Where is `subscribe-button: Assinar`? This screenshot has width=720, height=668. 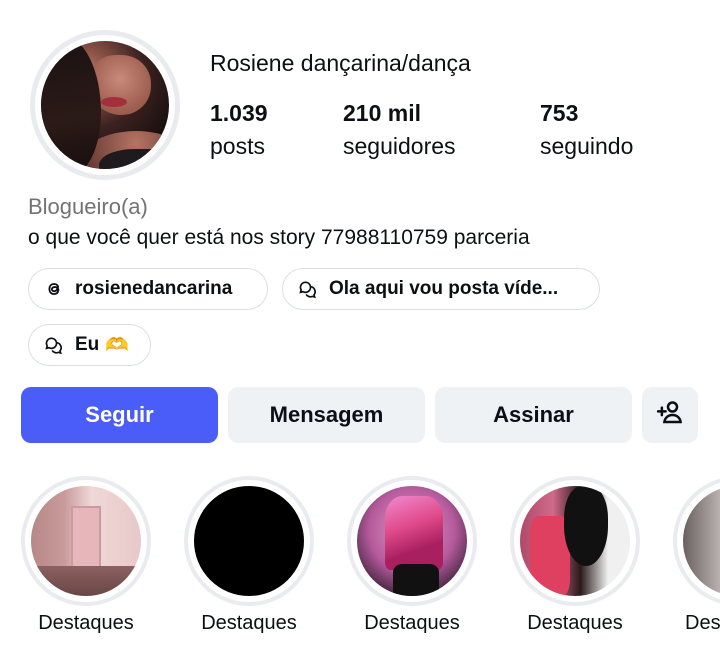
subscribe-button: Assinar is located at coordinates (533, 415).